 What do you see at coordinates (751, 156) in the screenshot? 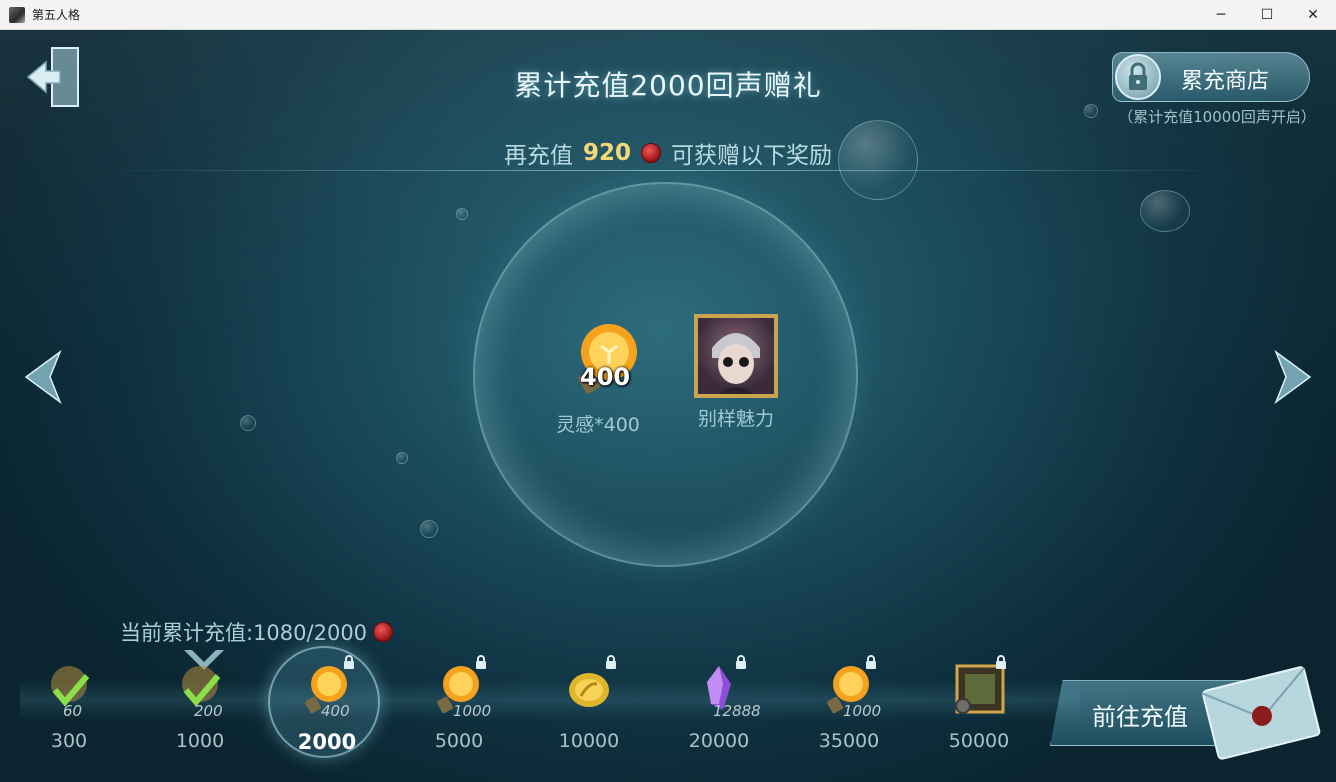
I see `hint-suffix: 可获赠以下奖励` at bounding box center [751, 156].